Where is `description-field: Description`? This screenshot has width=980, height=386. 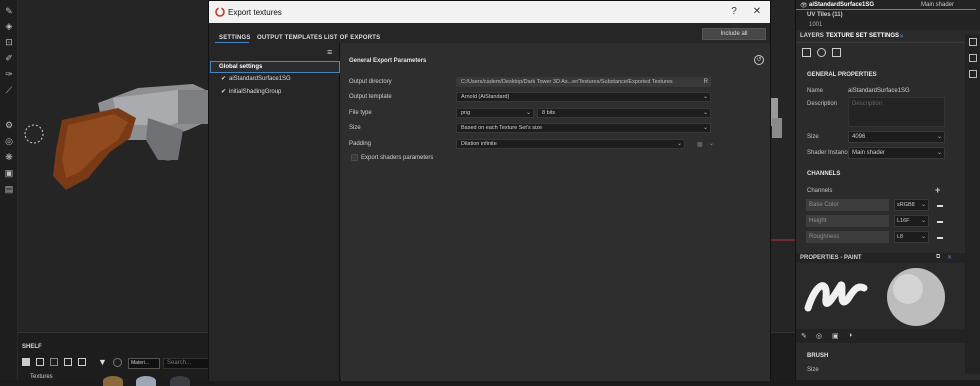
description-field: Description is located at coordinates (896, 112).